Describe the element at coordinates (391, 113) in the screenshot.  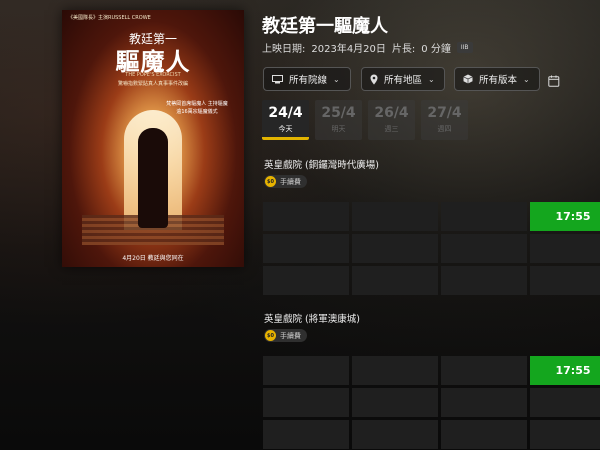
I see `date-day: 26/4` at that location.